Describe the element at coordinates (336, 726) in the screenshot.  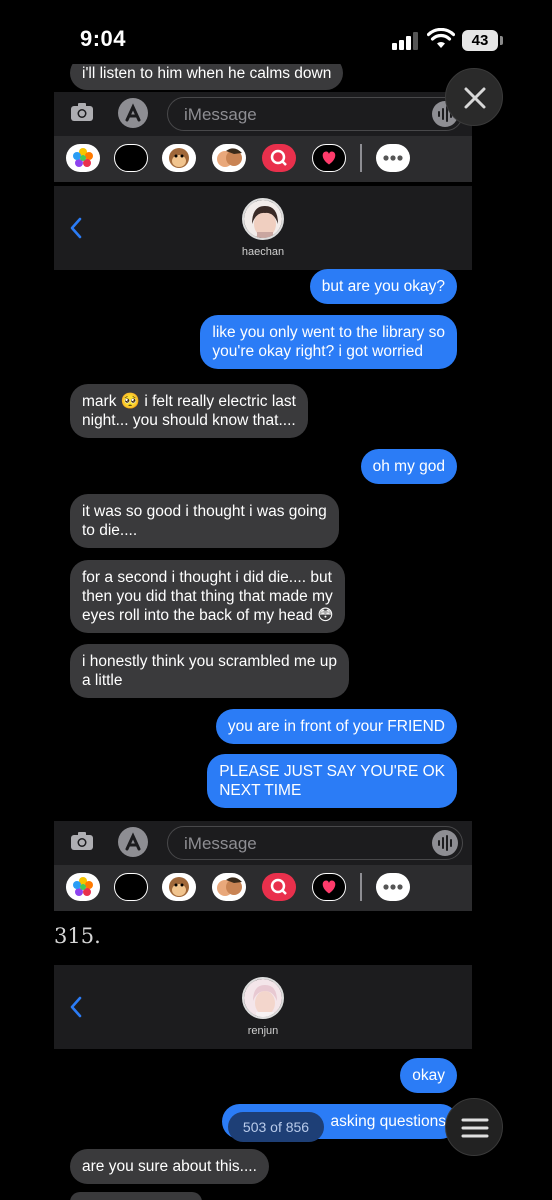
I see `message-bubble-sent: you are in front of your FRIEND` at that location.